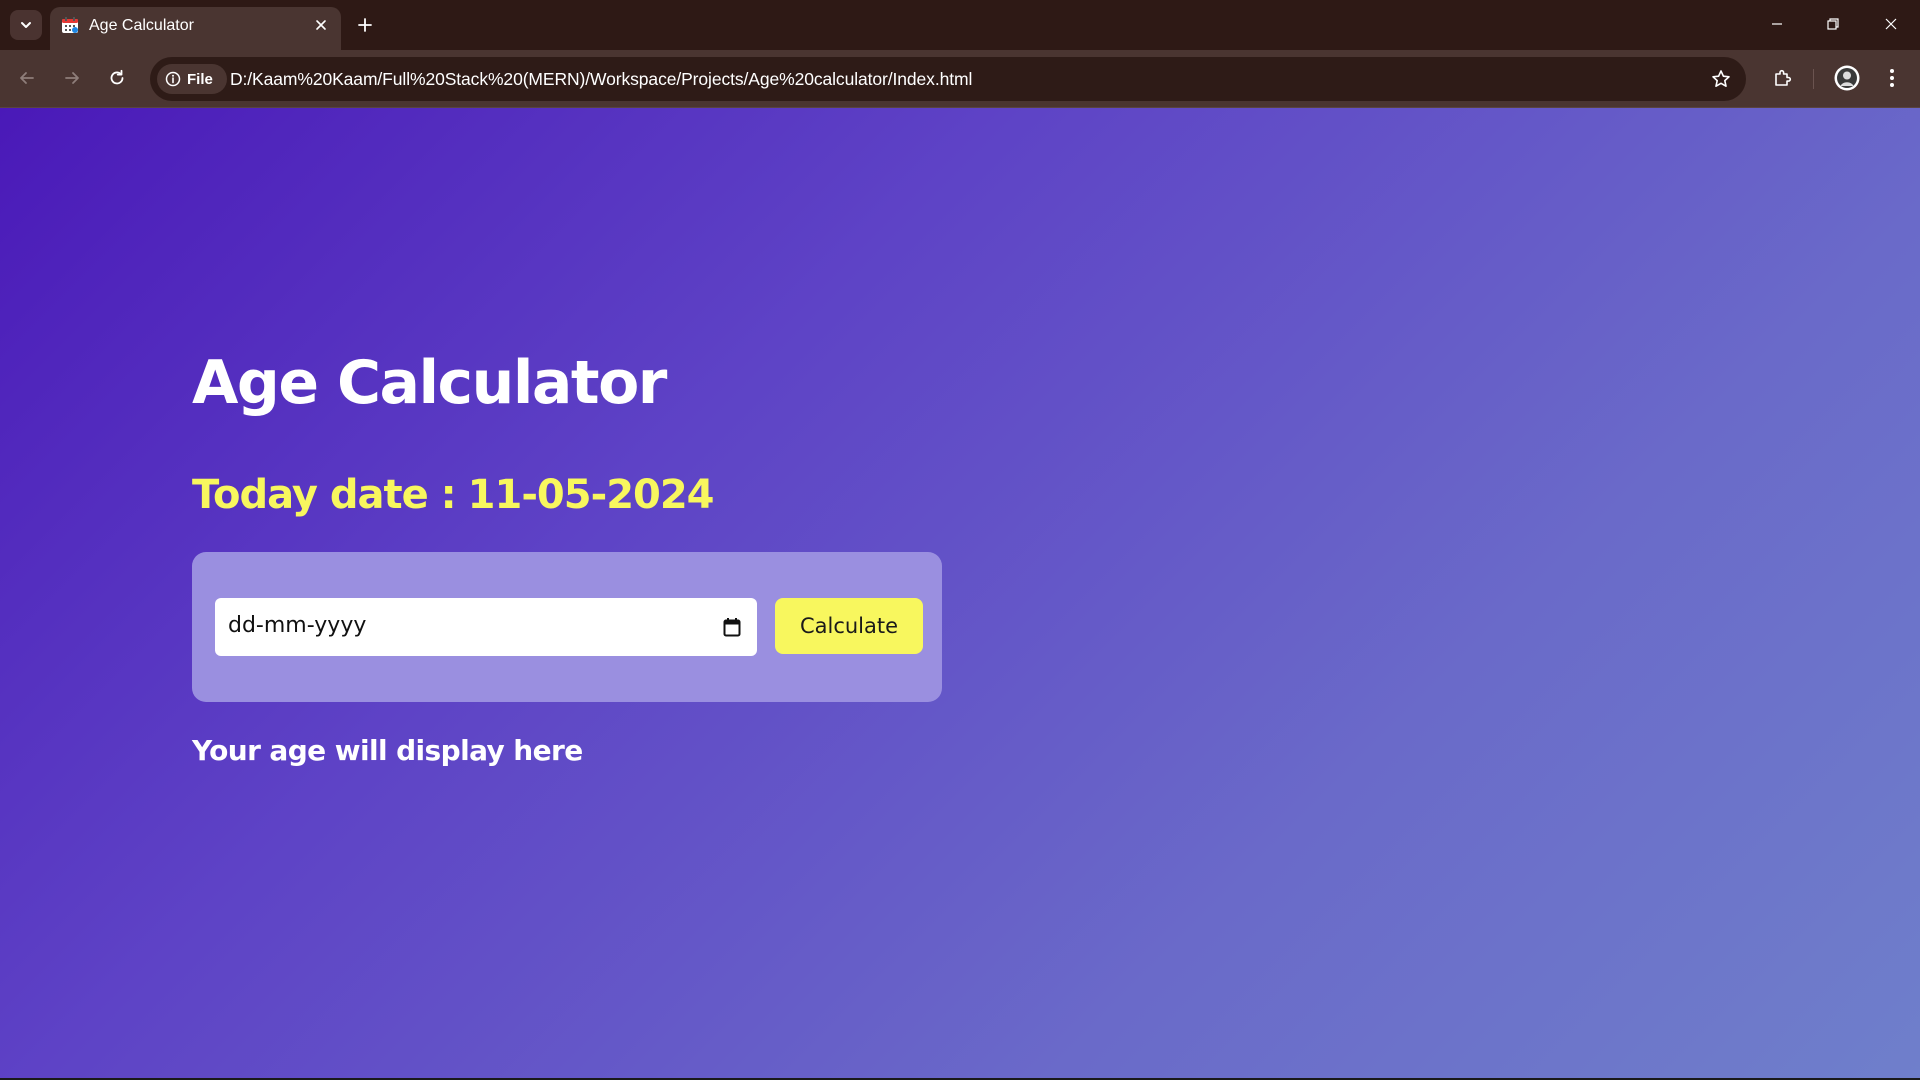 The height and width of the screenshot is (1080, 1920). What do you see at coordinates (1813, 79) in the screenshot?
I see `toolbar-divider` at bounding box center [1813, 79].